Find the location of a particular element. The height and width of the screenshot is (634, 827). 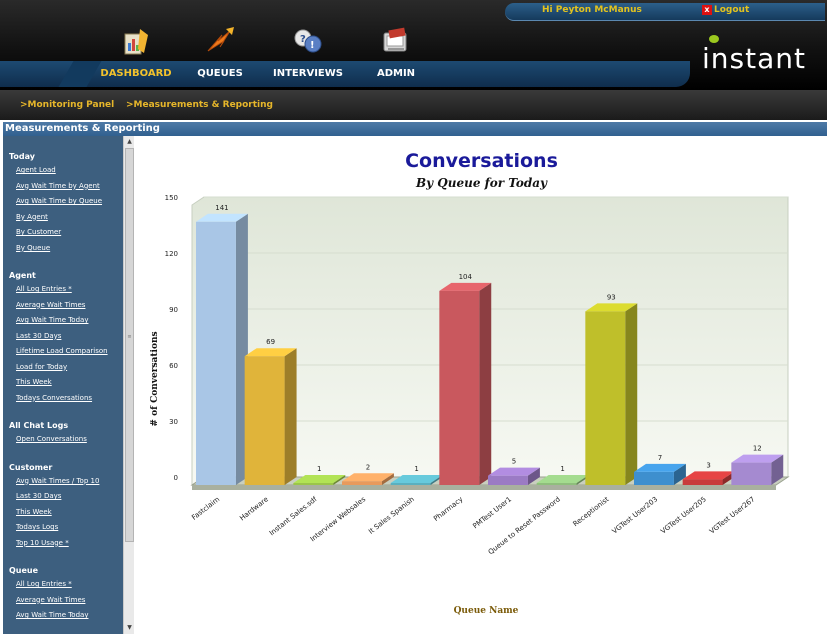

user-greeting: Hi Peyton McManus is located at coordinates (592, 10).